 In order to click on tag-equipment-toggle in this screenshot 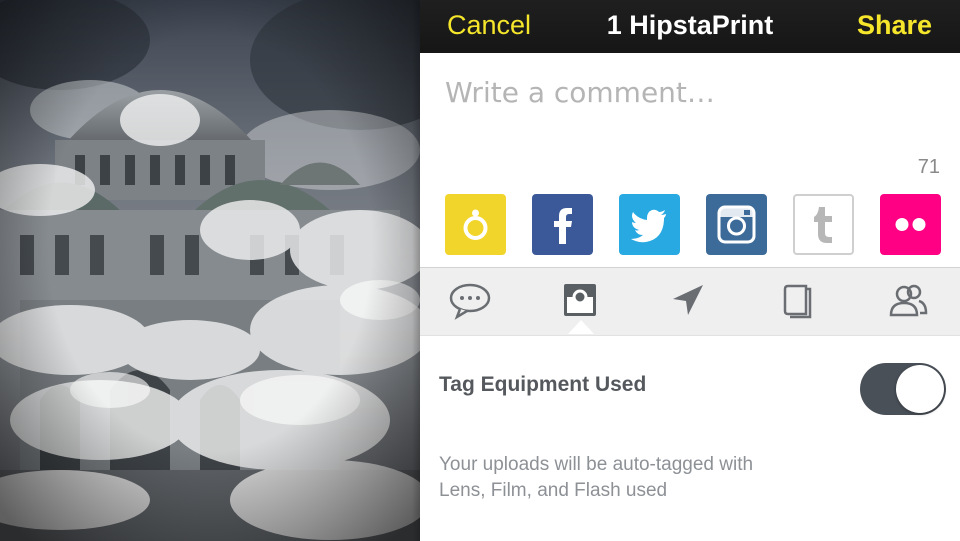, I will do `click(903, 389)`.